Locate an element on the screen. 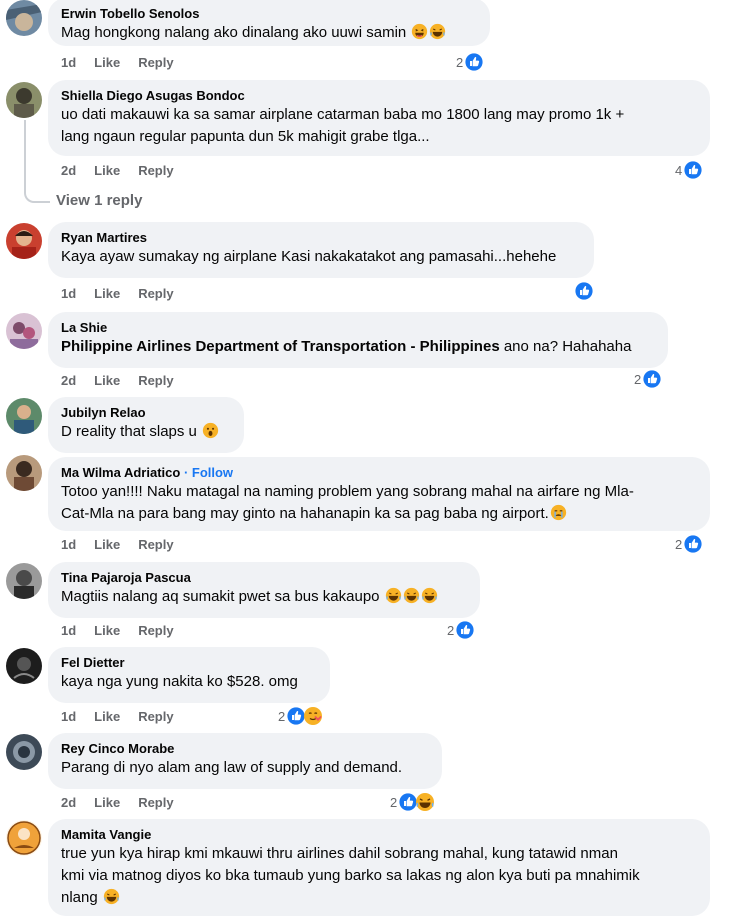 This screenshot has width=750, height=916. reaction-count: 4 is located at coordinates (679, 170).